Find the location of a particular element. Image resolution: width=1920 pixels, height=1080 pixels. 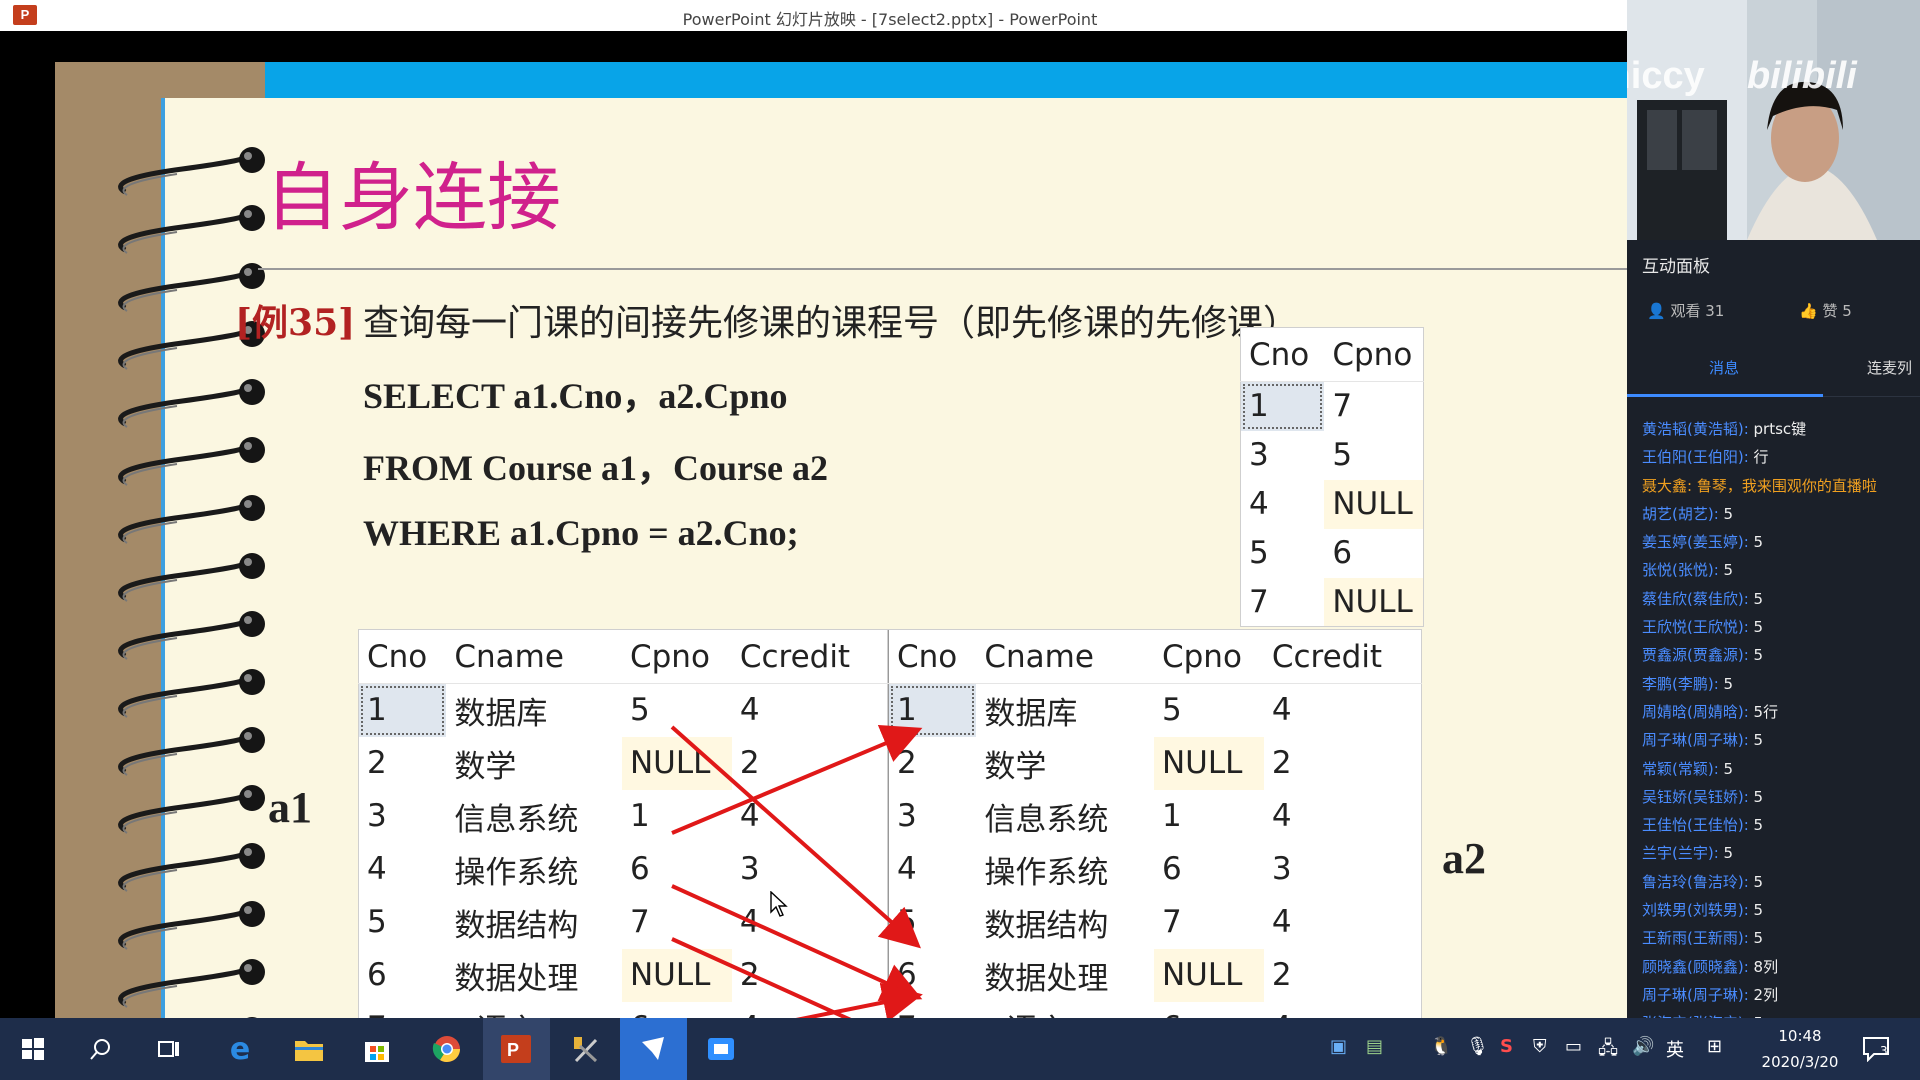

start-windows-icon is located at coordinates (33, 1049).